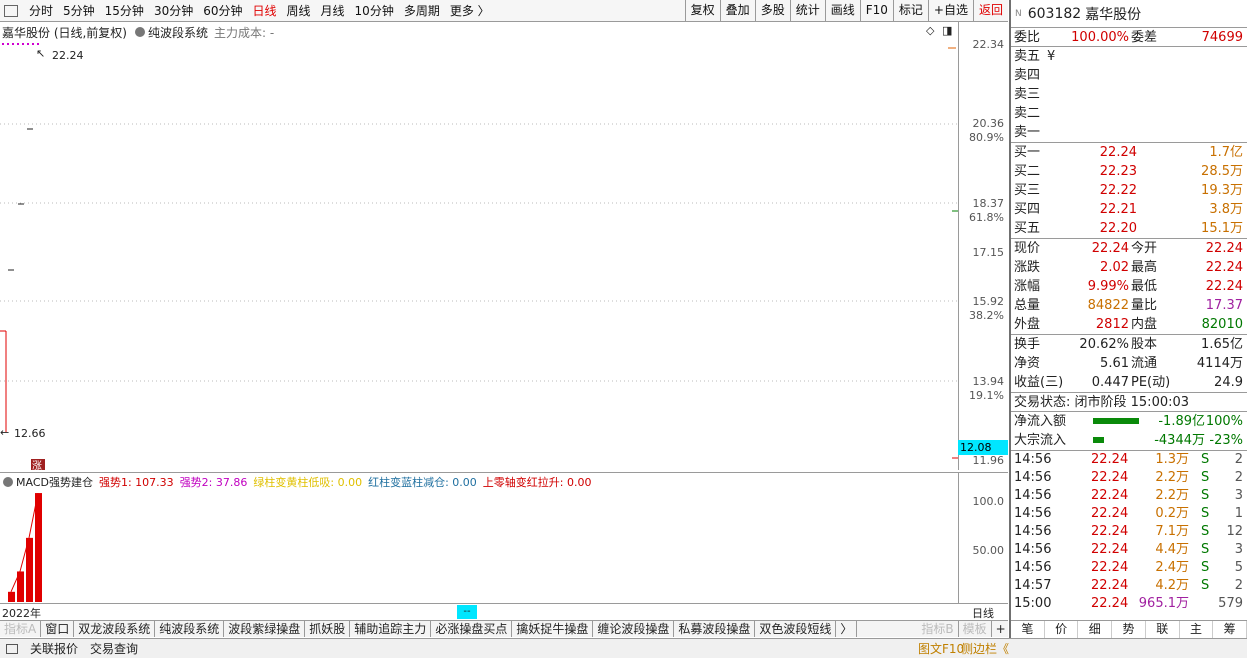  I want to click on macd-name: MACD强势建仓, so click(54, 482).